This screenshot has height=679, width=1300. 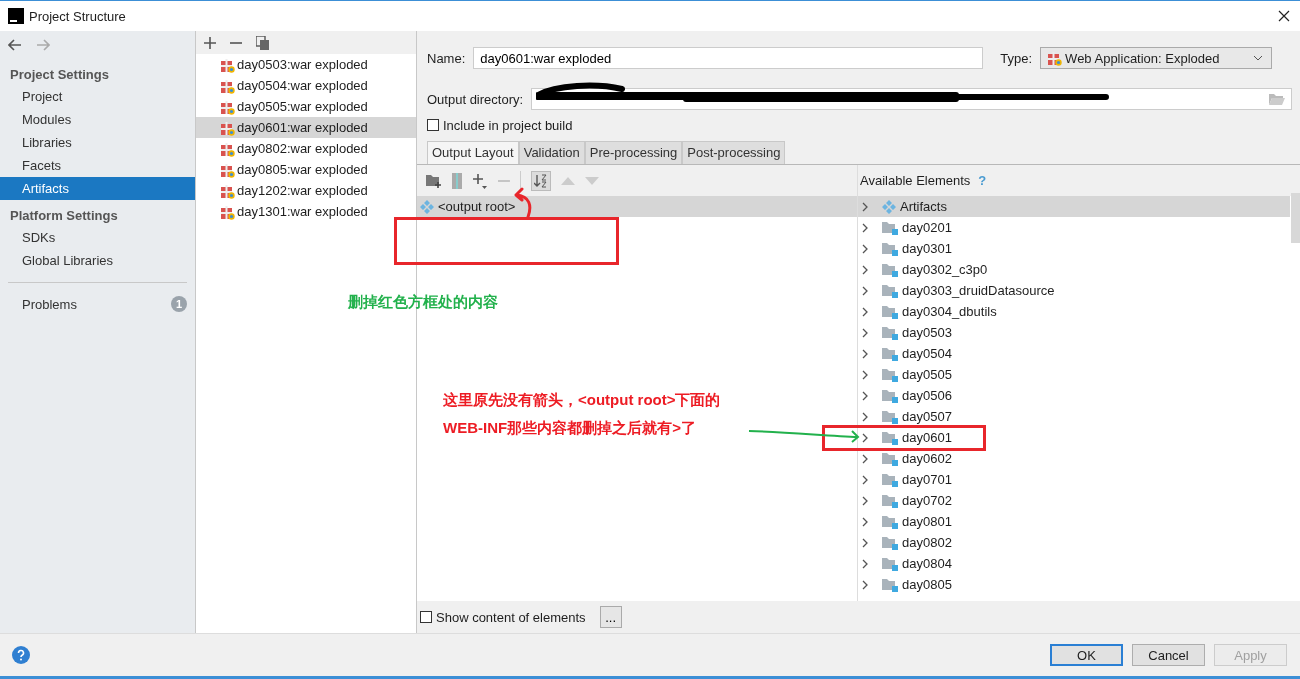 What do you see at coordinates (306, 106) in the screenshot?
I see `artifact-item: day0505:war exploded` at bounding box center [306, 106].